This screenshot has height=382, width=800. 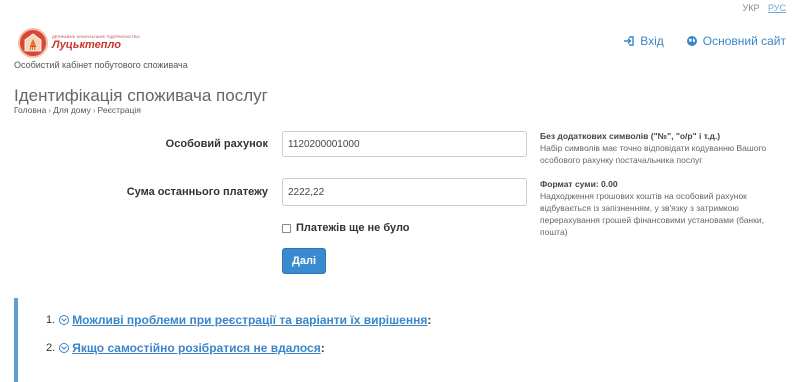 I want to click on faq-number: 1., so click(x=51, y=320).